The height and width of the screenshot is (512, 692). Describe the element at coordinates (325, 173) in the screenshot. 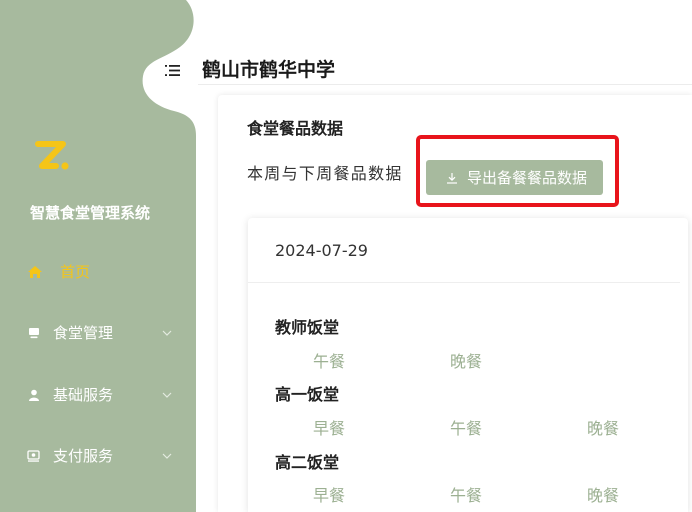

I see `section-subtitle: 本周与下周餐品数据` at that location.